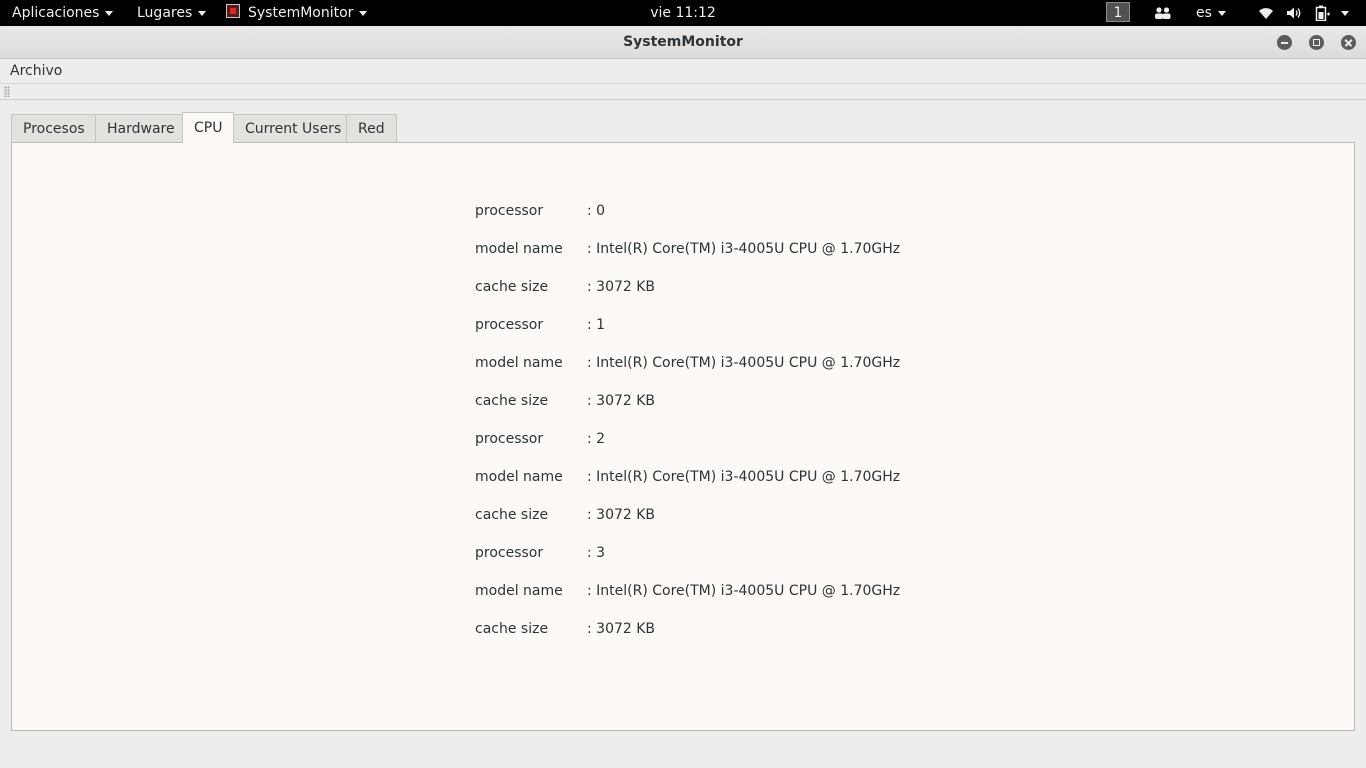 The width and height of the screenshot is (1366, 768). What do you see at coordinates (683, 71) in the screenshot?
I see `menubar: Archivo` at bounding box center [683, 71].